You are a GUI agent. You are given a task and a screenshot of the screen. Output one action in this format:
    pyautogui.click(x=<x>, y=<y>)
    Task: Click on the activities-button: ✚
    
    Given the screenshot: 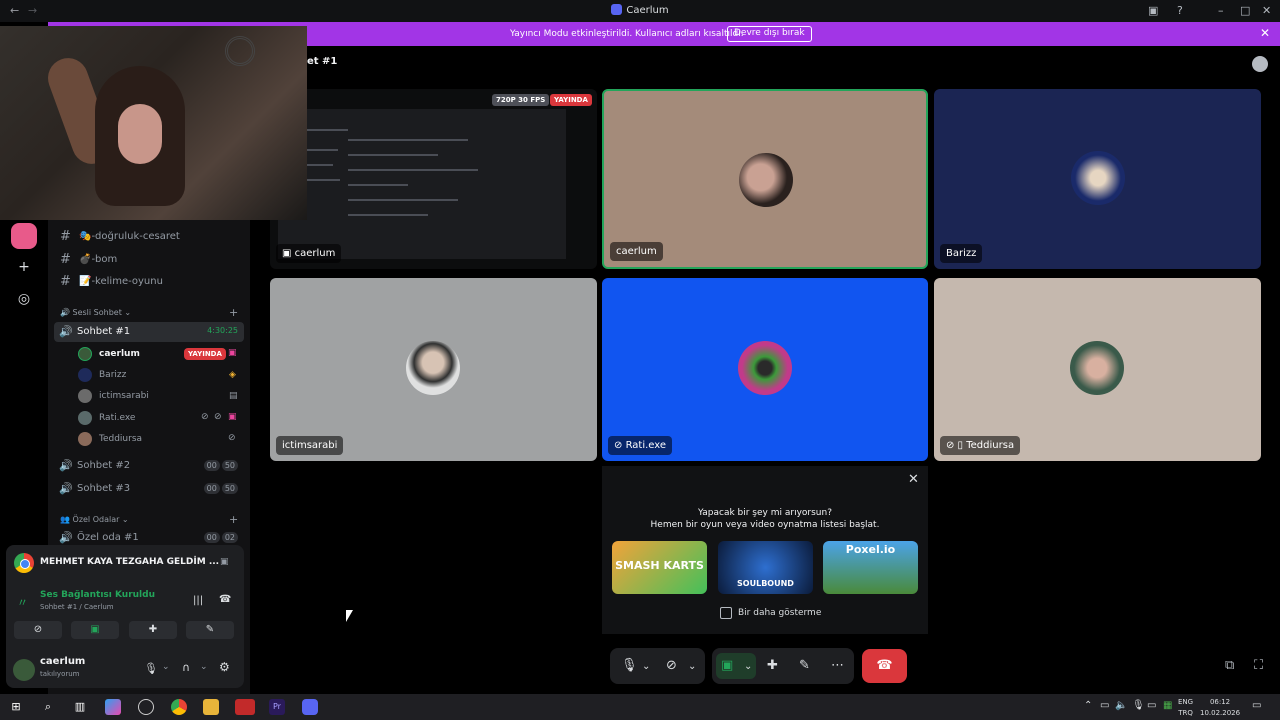 What is the action you would take?
    pyautogui.click(x=153, y=630)
    